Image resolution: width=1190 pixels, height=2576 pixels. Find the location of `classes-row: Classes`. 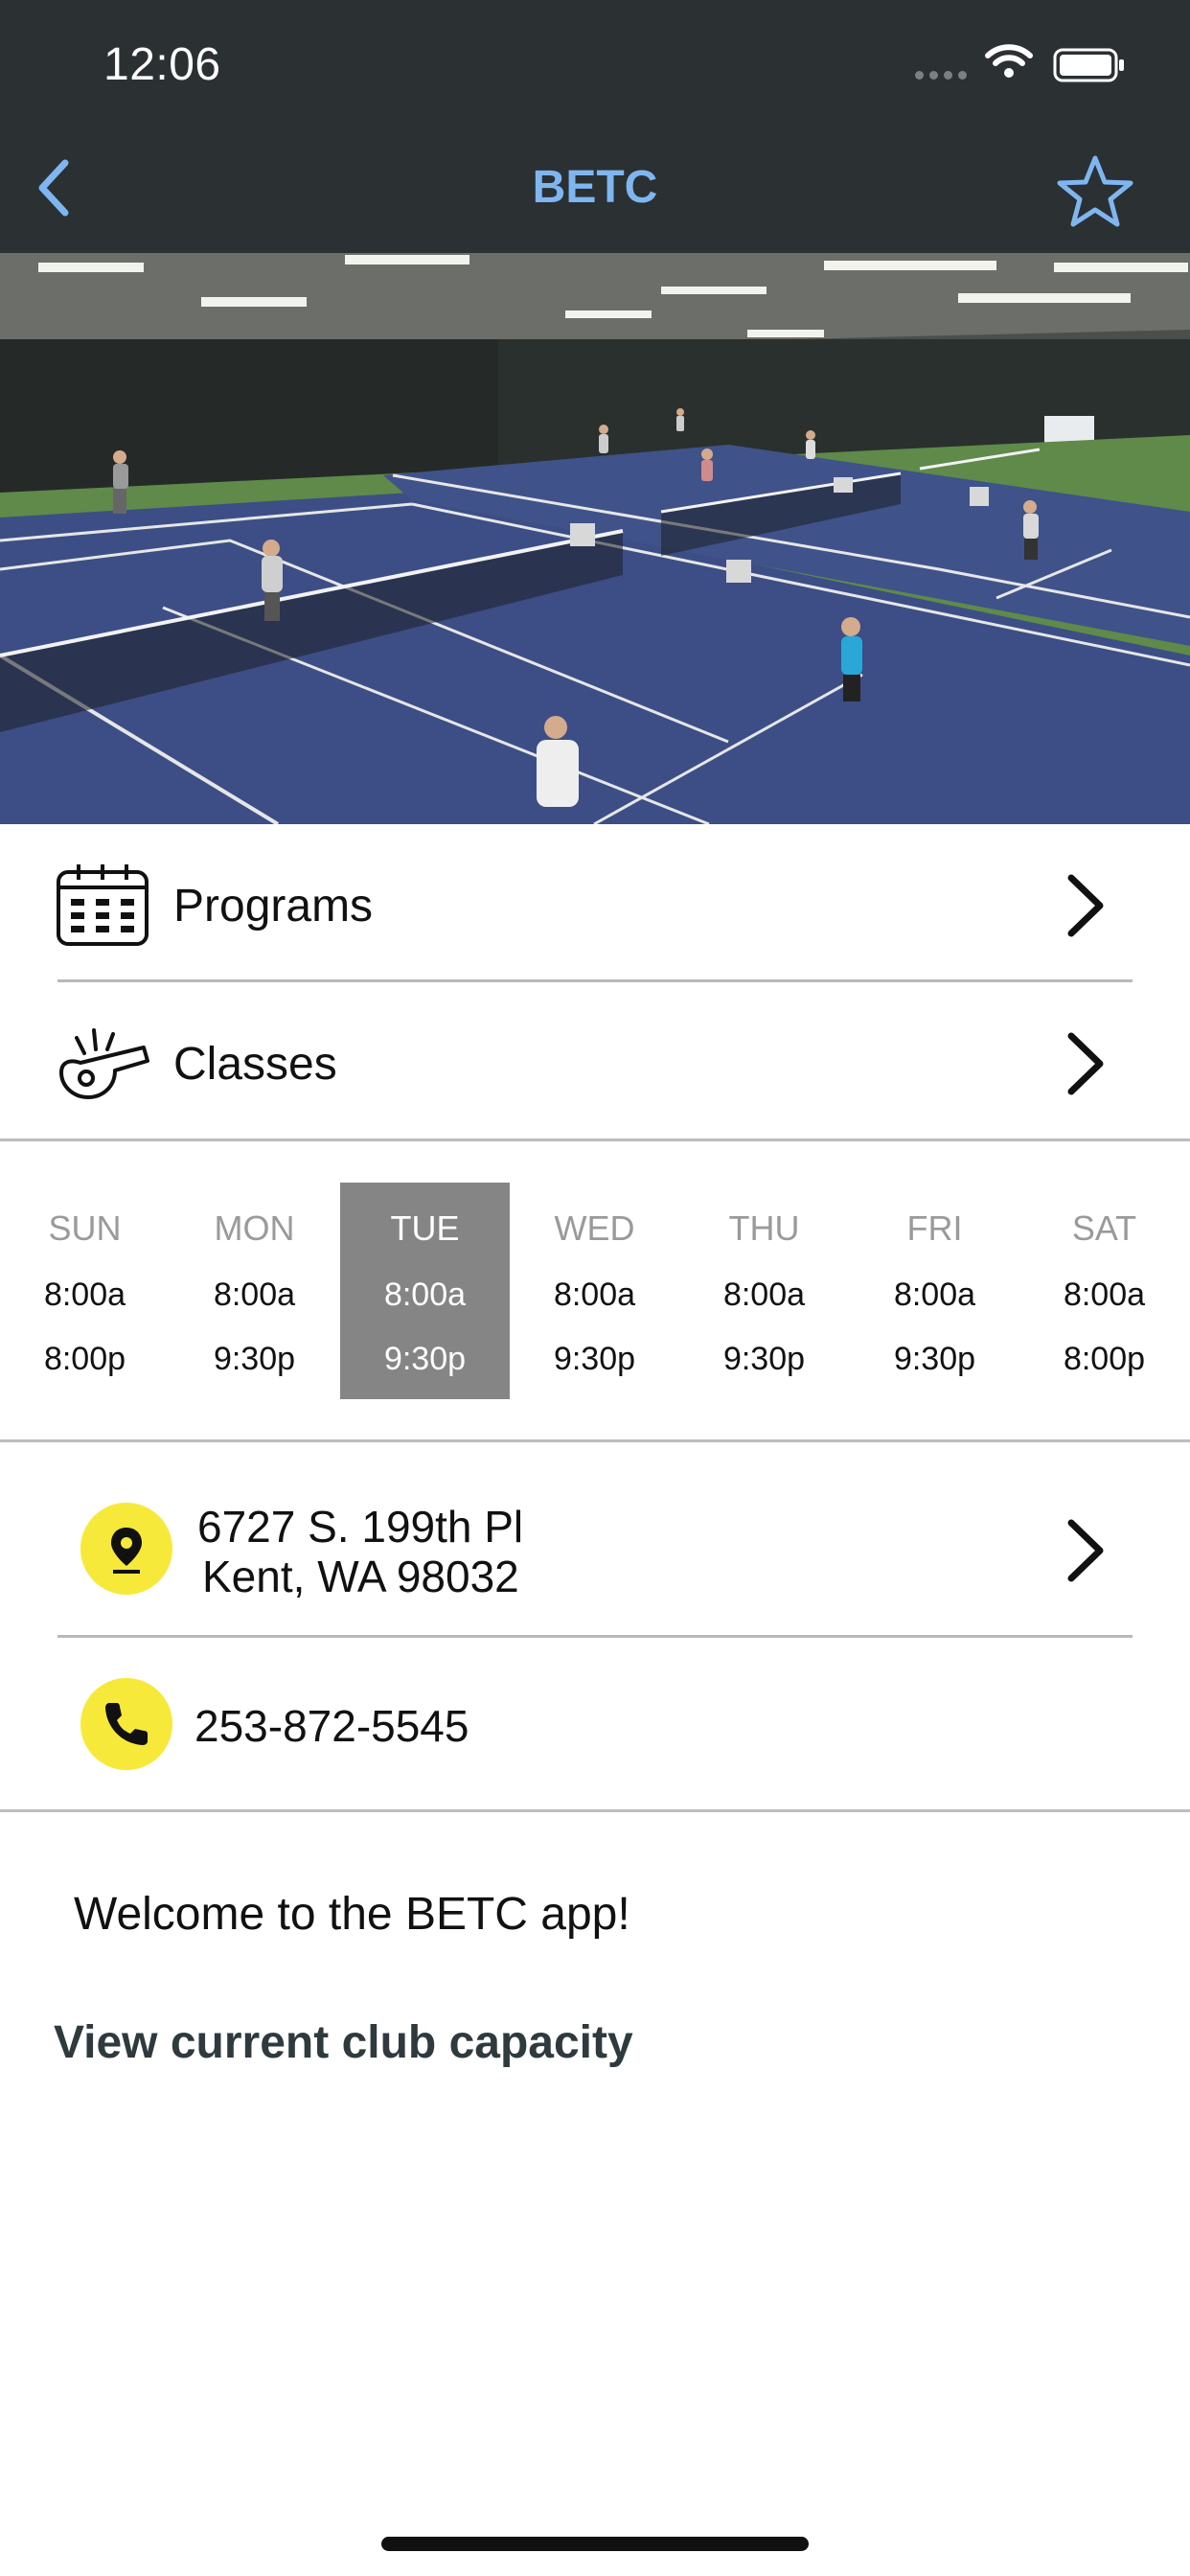

classes-row: Classes is located at coordinates (595, 1061).